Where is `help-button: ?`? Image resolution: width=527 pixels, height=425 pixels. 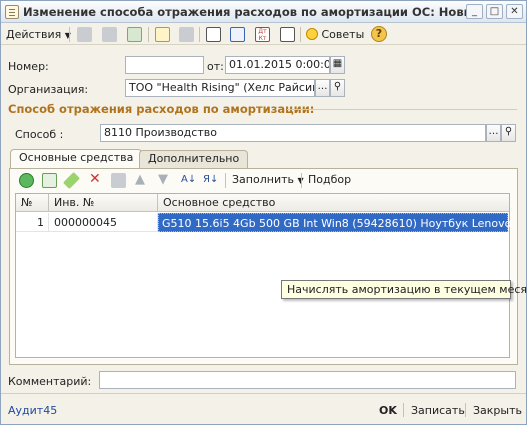
help-button: ? is located at coordinates (379, 34).